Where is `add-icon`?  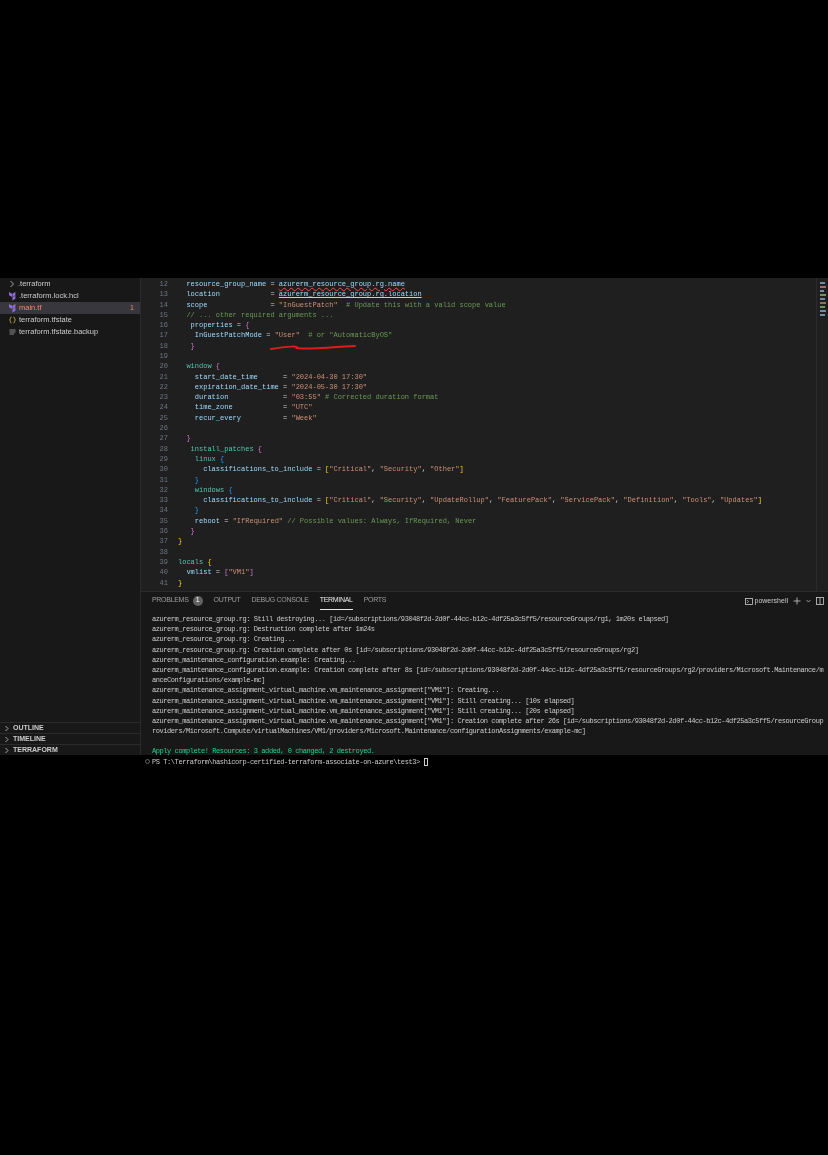 add-icon is located at coordinates (797, 601).